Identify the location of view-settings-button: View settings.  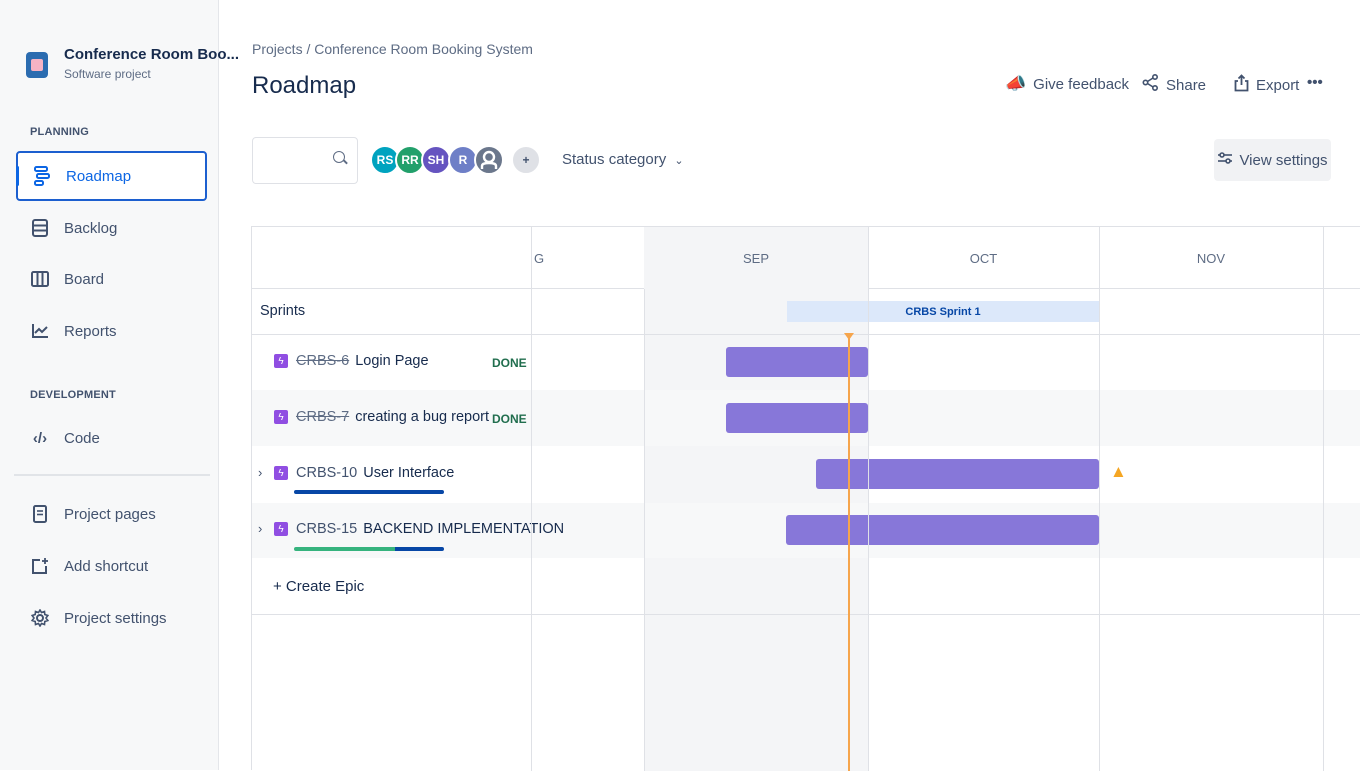
(1272, 160).